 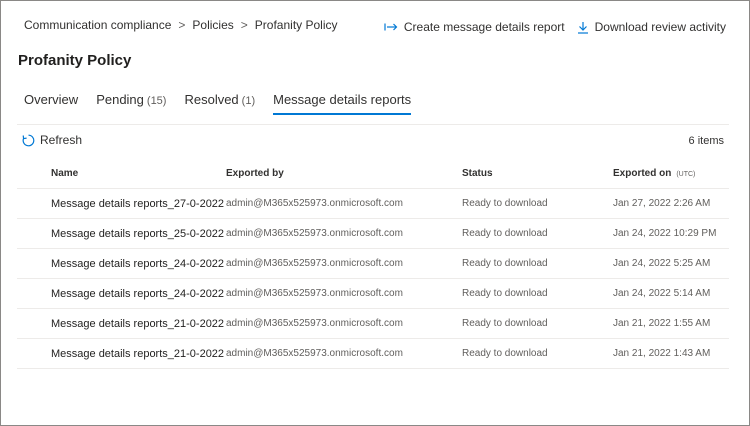 I want to click on column-header-exported-by: Exported by, so click(x=344, y=173).